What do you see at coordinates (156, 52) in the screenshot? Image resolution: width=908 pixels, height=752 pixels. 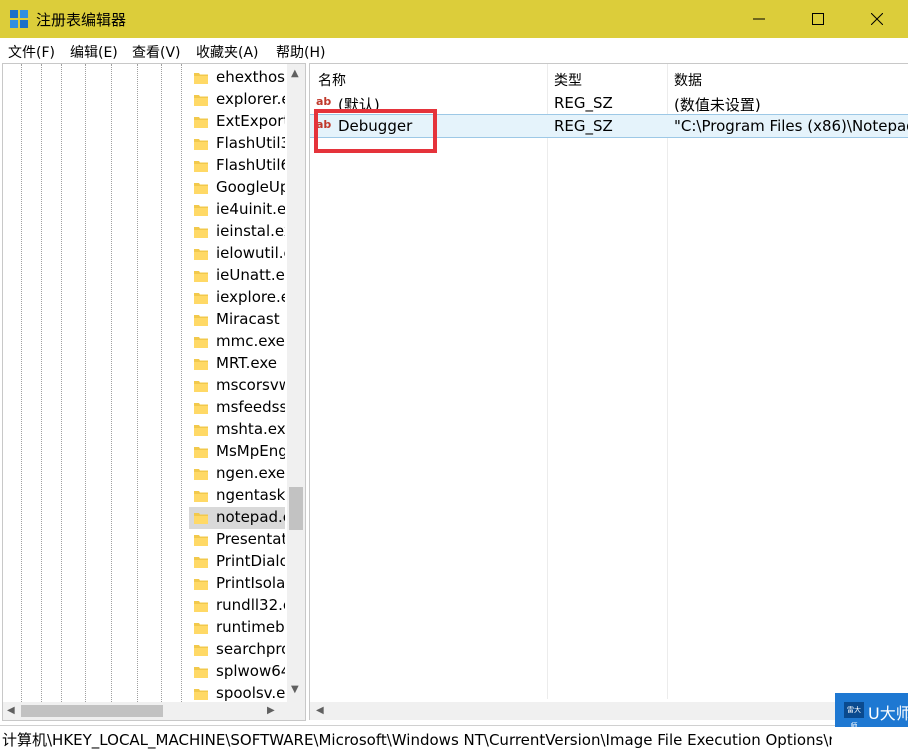 I see `menu-view: 查看(V)` at bounding box center [156, 52].